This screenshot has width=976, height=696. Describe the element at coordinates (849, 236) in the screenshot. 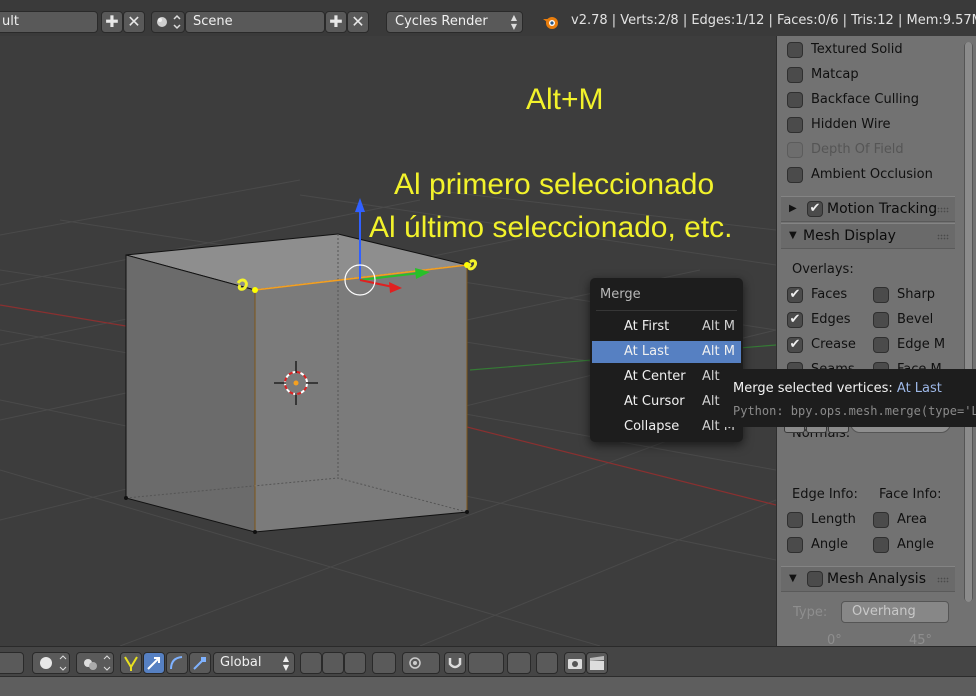

I see `section-title: Mesh Display` at that location.